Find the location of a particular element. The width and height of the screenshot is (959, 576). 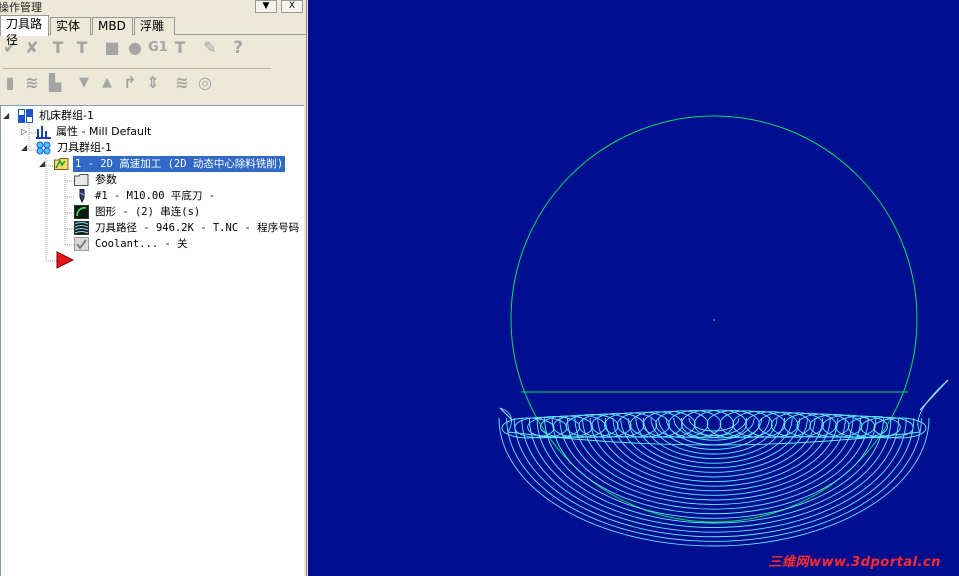

high-feed-icon: ✎ is located at coordinates (210, 48).